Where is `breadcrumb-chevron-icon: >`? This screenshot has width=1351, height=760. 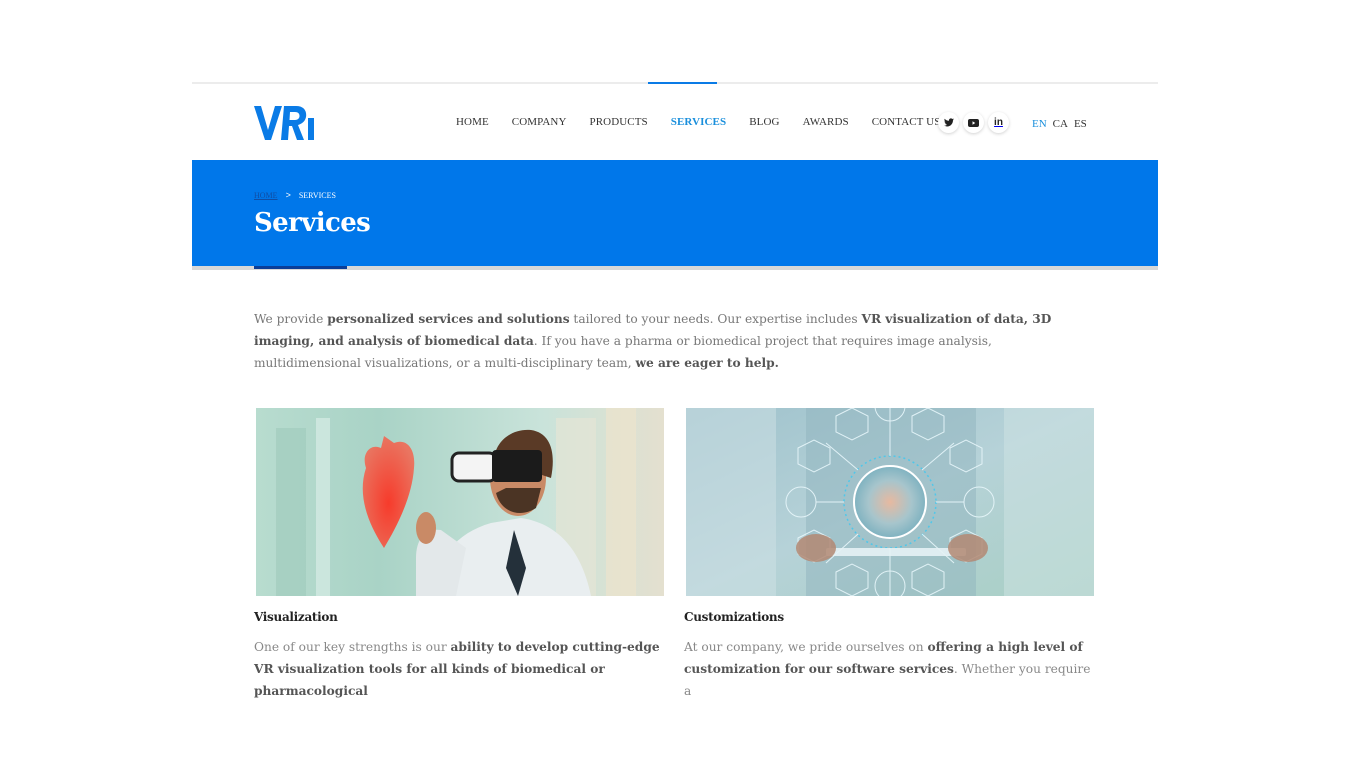
breadcrumb-chevron-icon: > is located at coordinates (288, 195).